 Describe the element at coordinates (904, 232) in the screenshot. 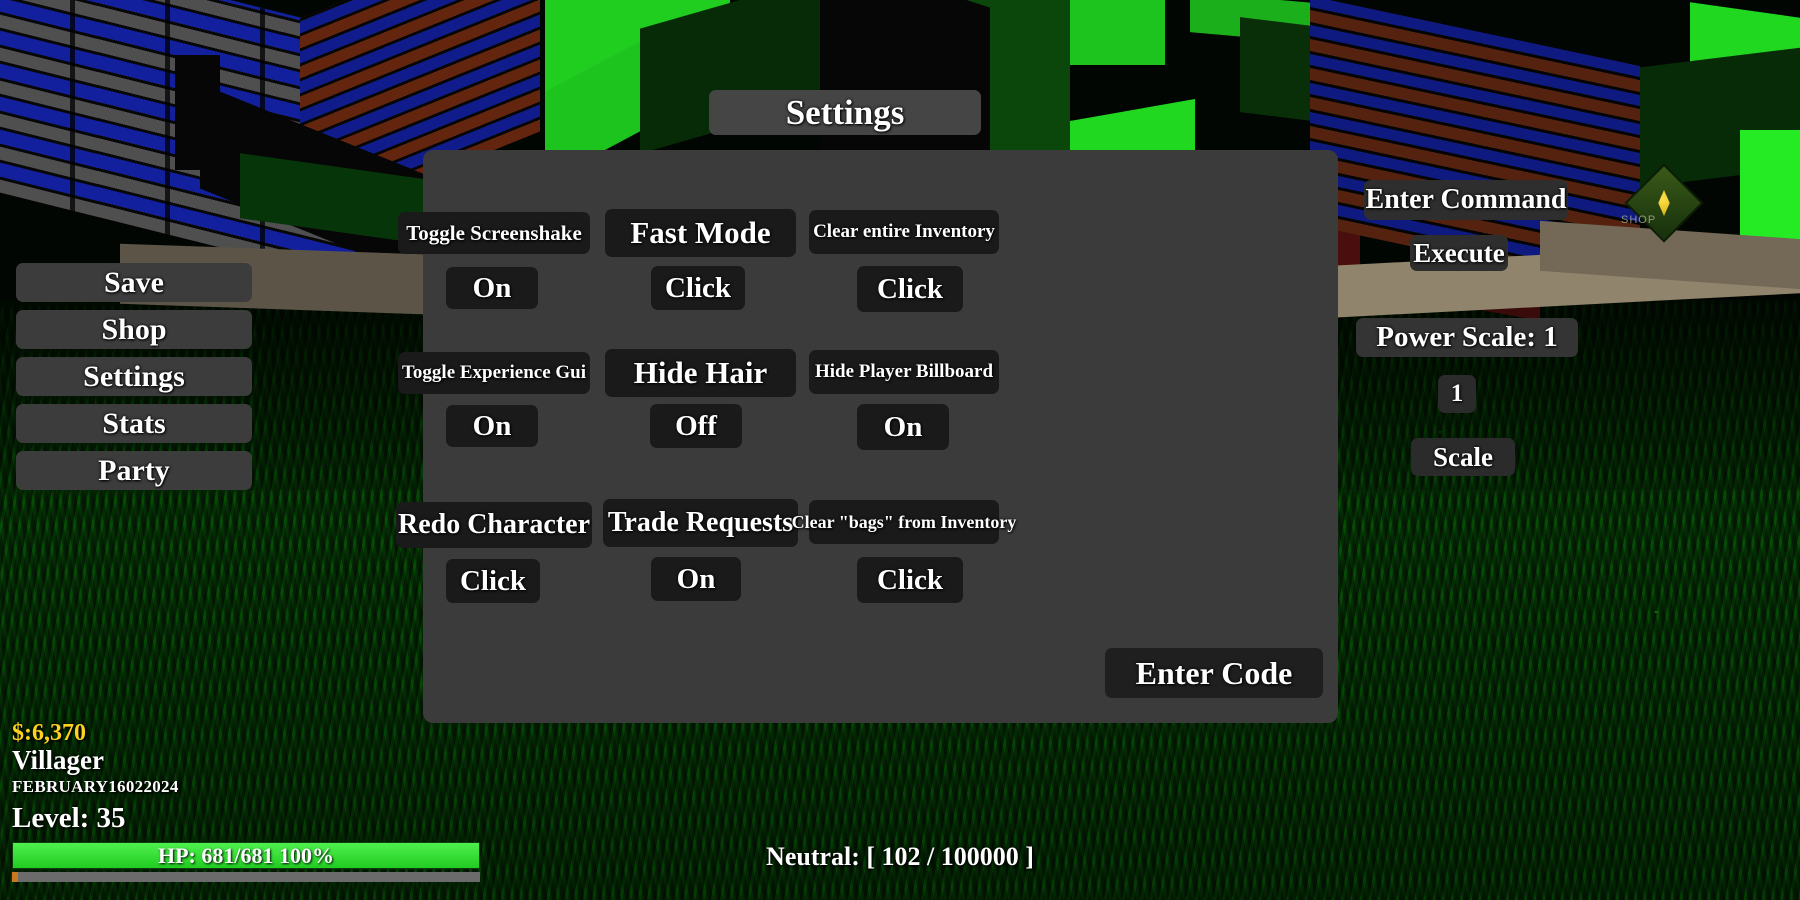

I see `setting-label-clear-entire-inventory: Clear entire Inventory` at that location.